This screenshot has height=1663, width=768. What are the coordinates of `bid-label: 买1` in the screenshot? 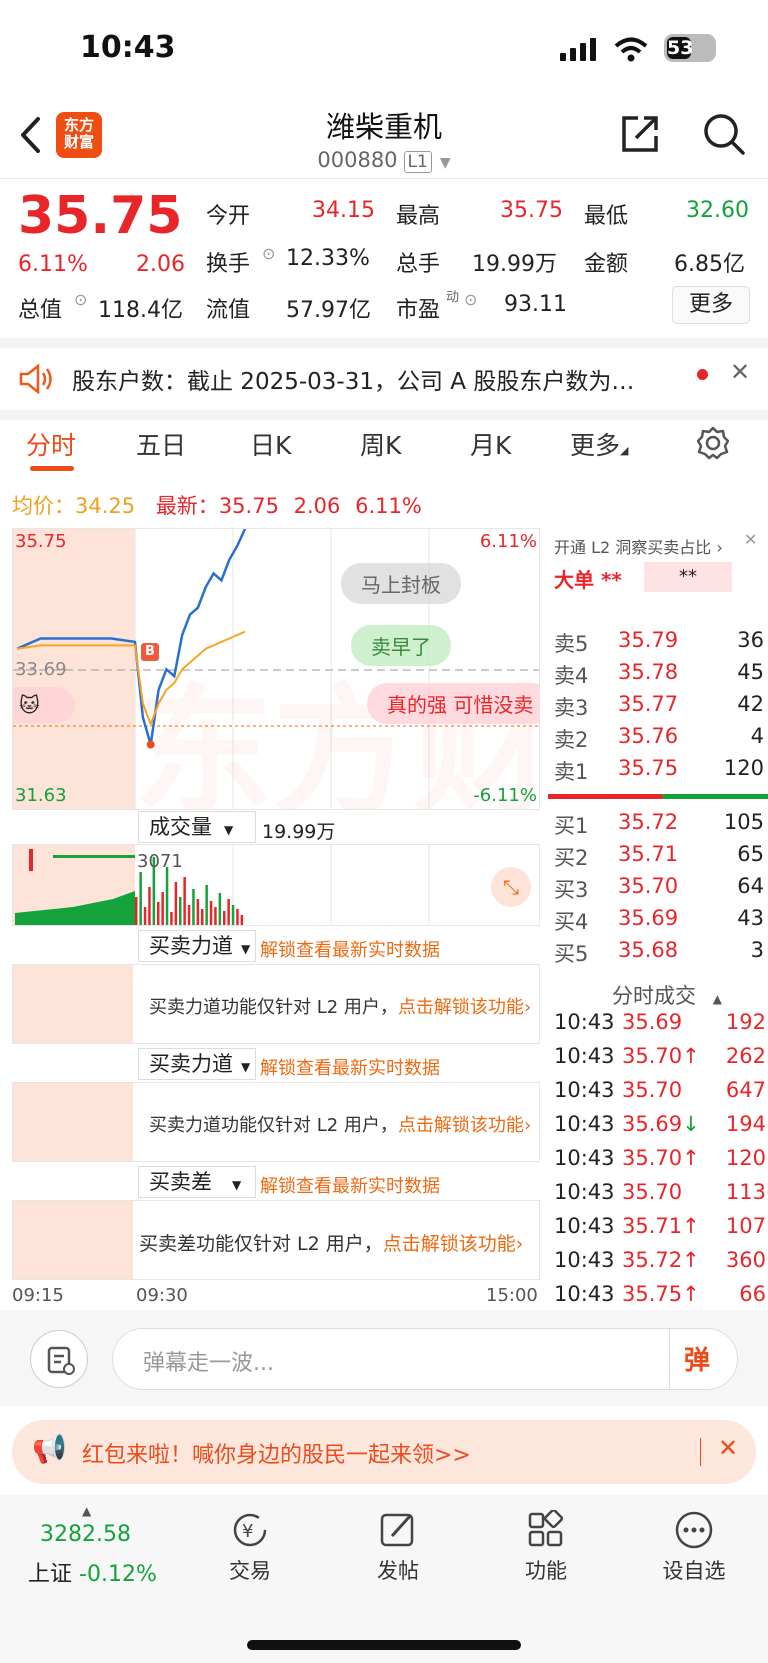 It's located at (571, 826).